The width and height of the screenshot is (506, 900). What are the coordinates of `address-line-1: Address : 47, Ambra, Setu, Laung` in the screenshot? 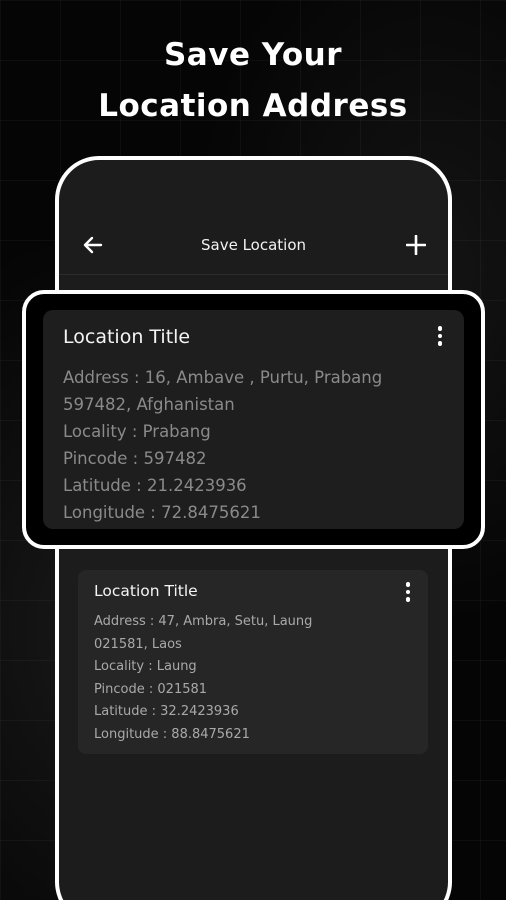 It's located at (203, 621).